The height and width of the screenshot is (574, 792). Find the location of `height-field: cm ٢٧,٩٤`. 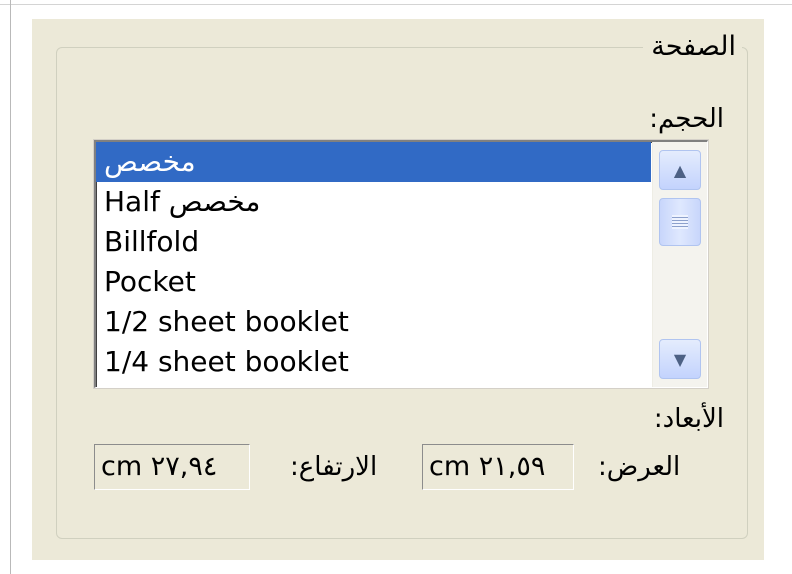

height-field: cm ٢٧,٩٤ is located at coordinates (172, 467).